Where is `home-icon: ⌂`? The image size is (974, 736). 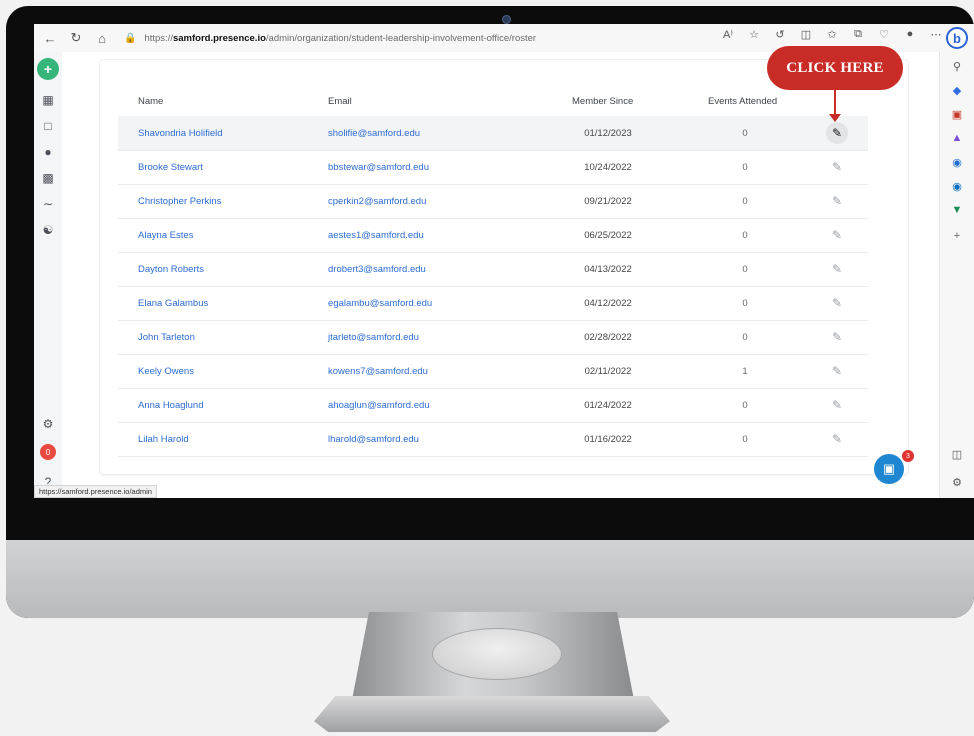
home-icon: ⌂ is located at coordinates (102, 38).